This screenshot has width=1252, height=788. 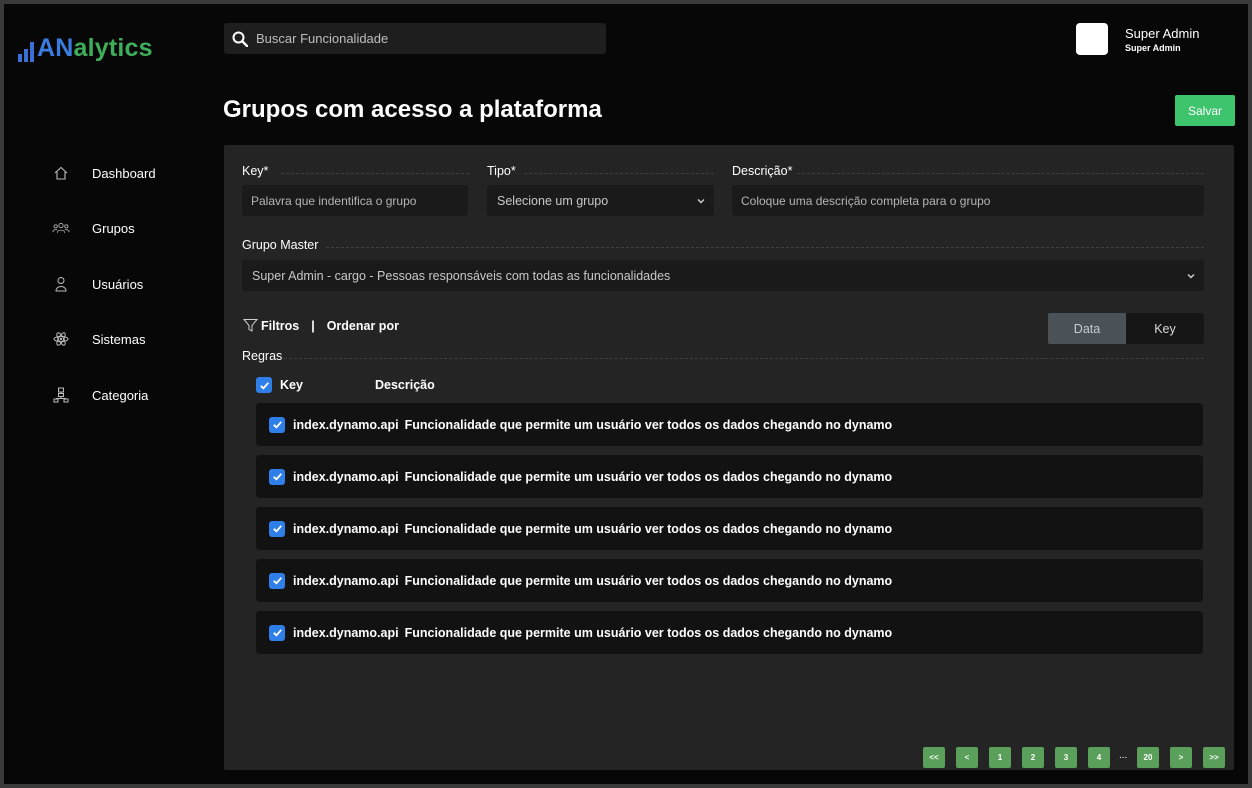 I want to click on atom-icon, so click(x=61, y=339).